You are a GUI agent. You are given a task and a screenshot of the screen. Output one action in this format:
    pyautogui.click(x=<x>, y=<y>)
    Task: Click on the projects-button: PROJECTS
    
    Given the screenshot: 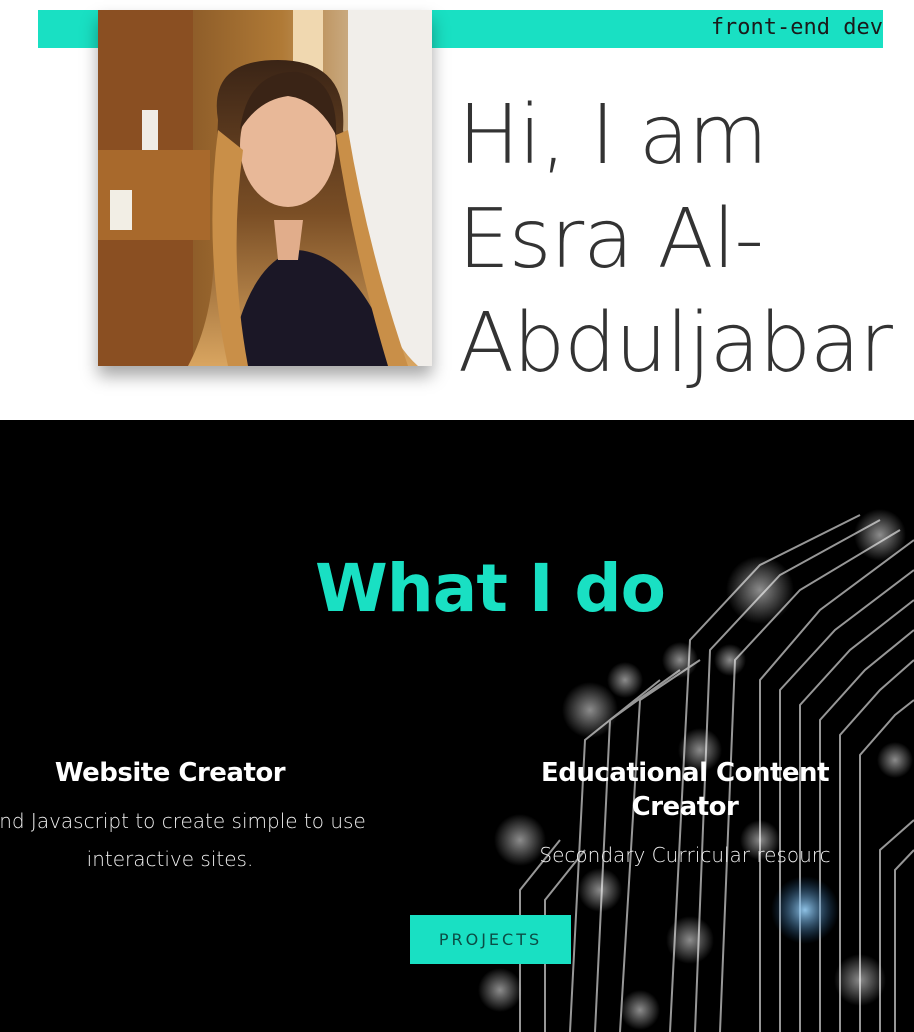 What is the action you would take?
    pyautogui.click(x=490, y=939)
    